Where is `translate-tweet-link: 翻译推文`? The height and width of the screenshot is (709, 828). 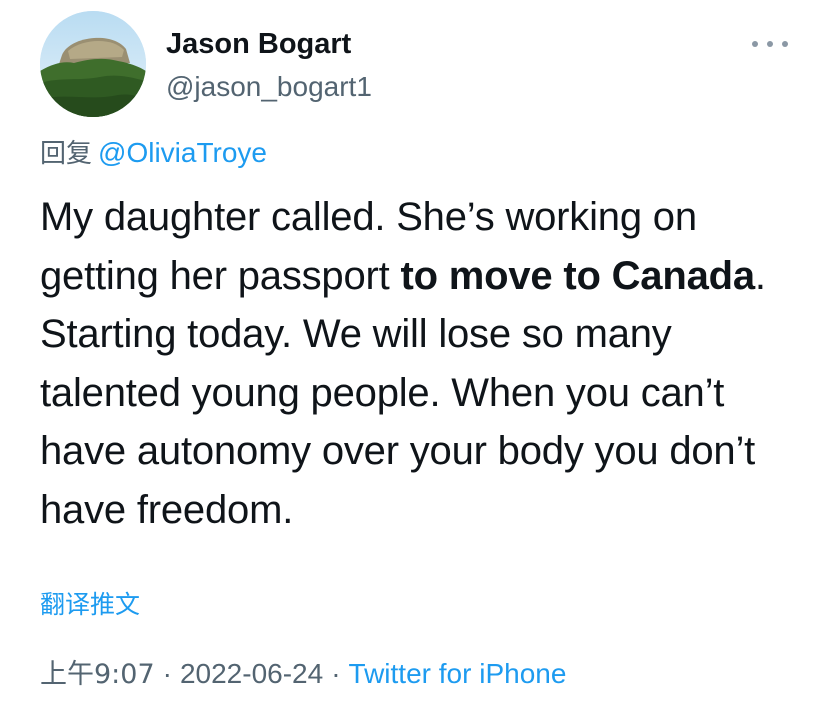 translate-tweet-link: 翻译推文 is located at coordinates (90, 605).